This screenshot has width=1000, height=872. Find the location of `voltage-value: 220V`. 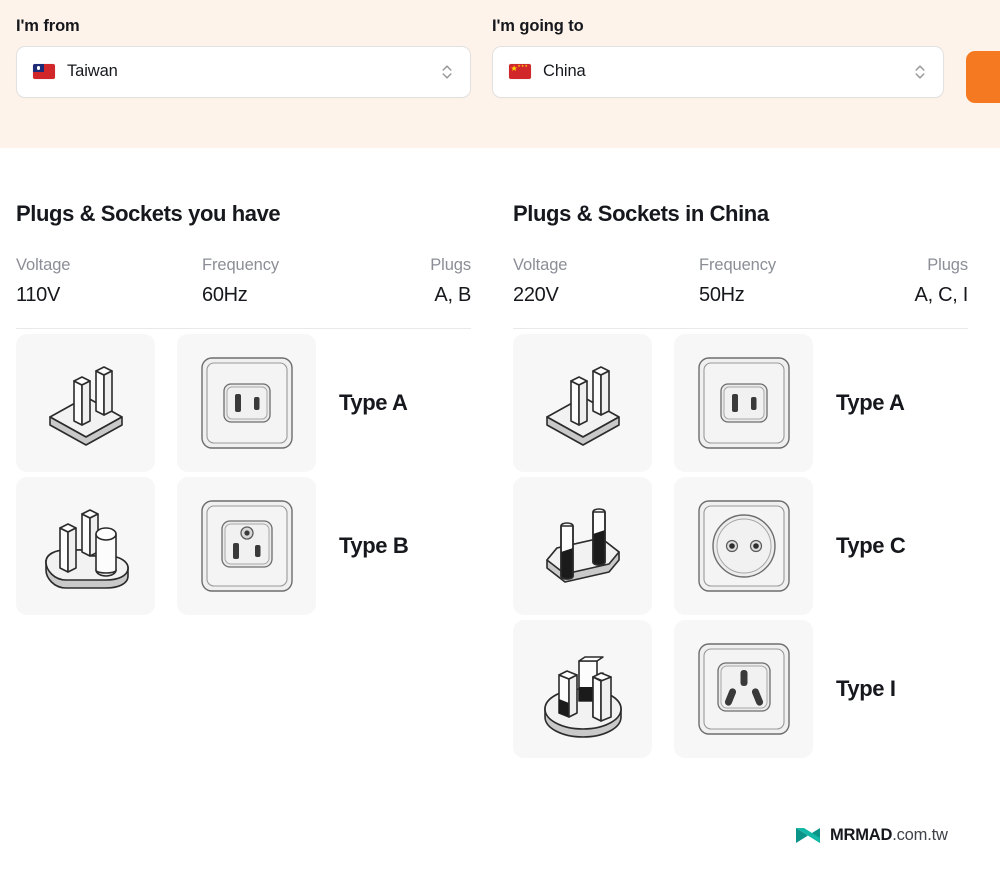

voltage-value: 220V is located at coordinates (536, 294).